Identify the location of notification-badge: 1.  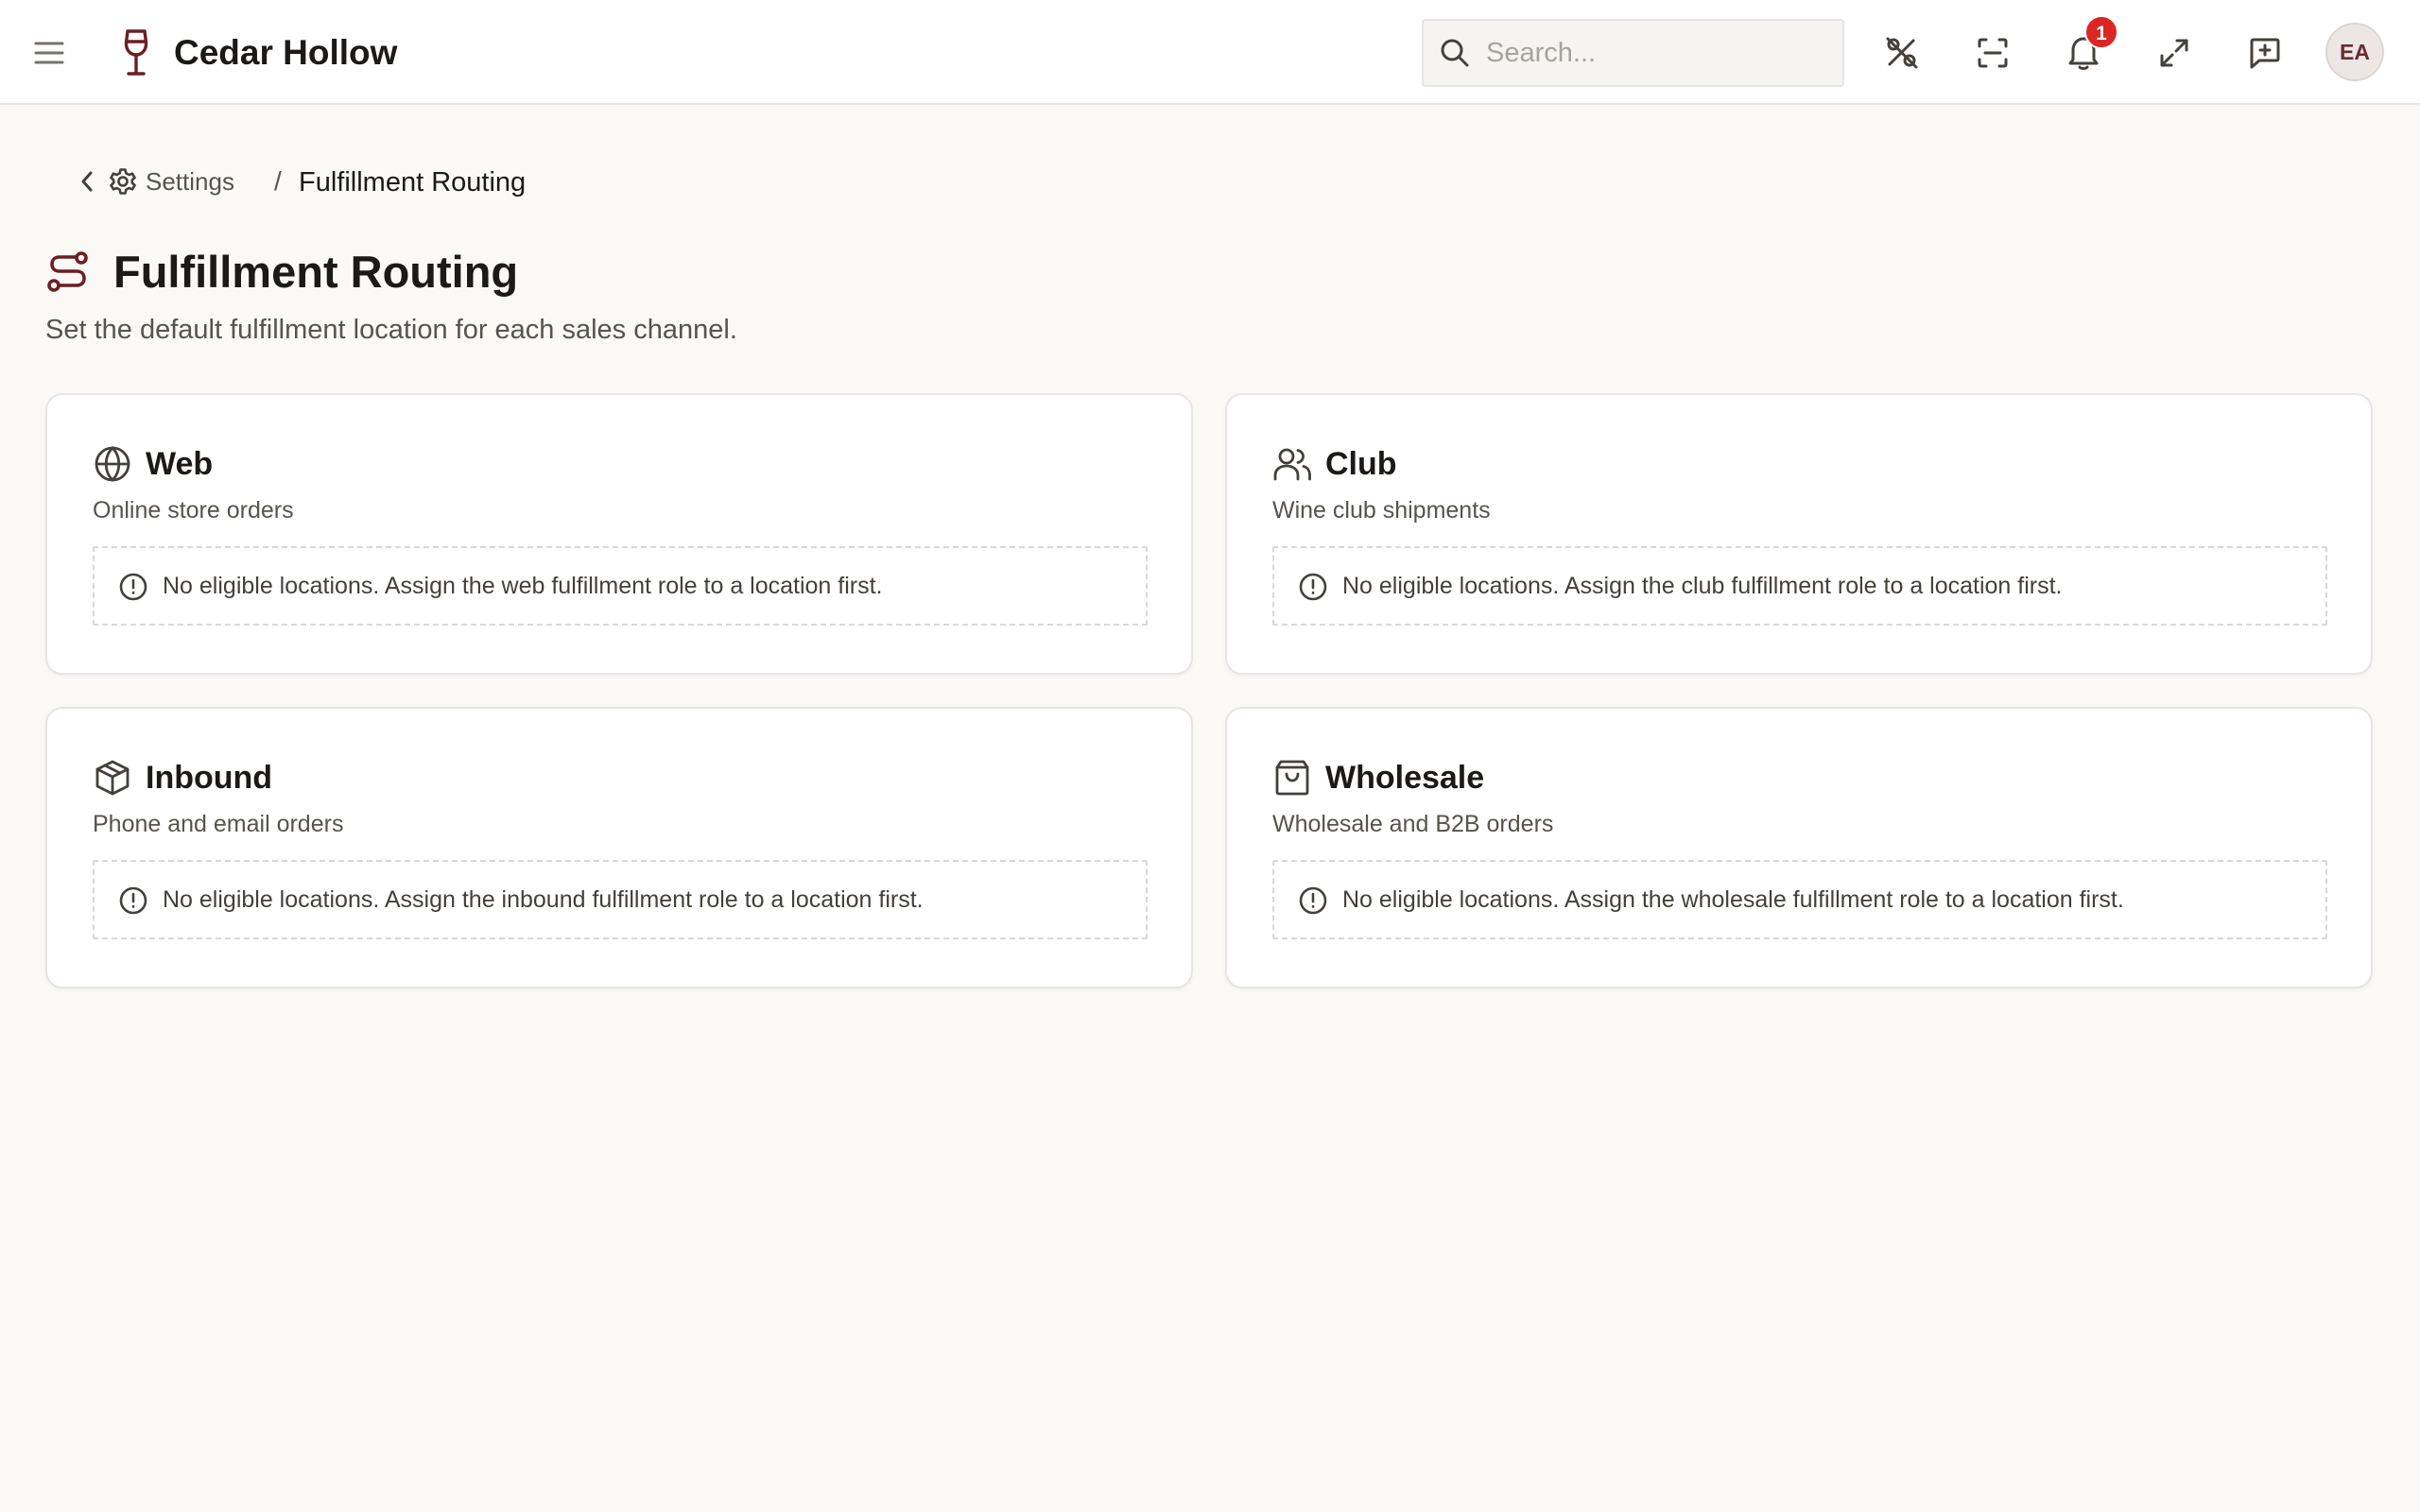
(2101, 32).